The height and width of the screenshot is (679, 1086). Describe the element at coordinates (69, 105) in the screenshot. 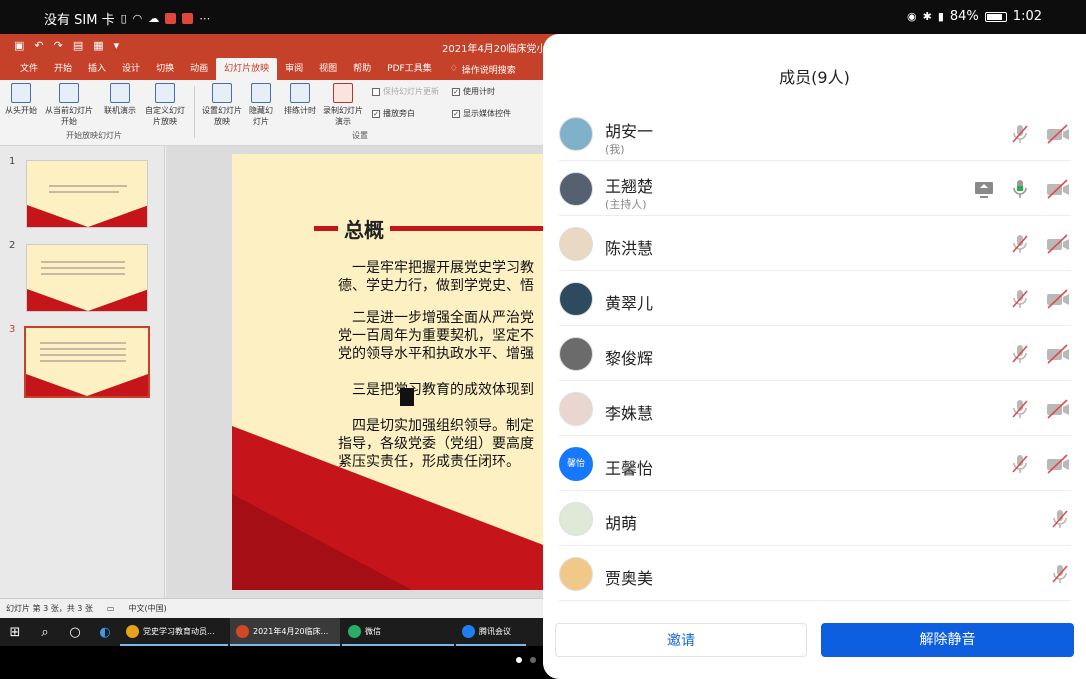

I see `from-current-button: 从当前幻灯片开始` at that location.